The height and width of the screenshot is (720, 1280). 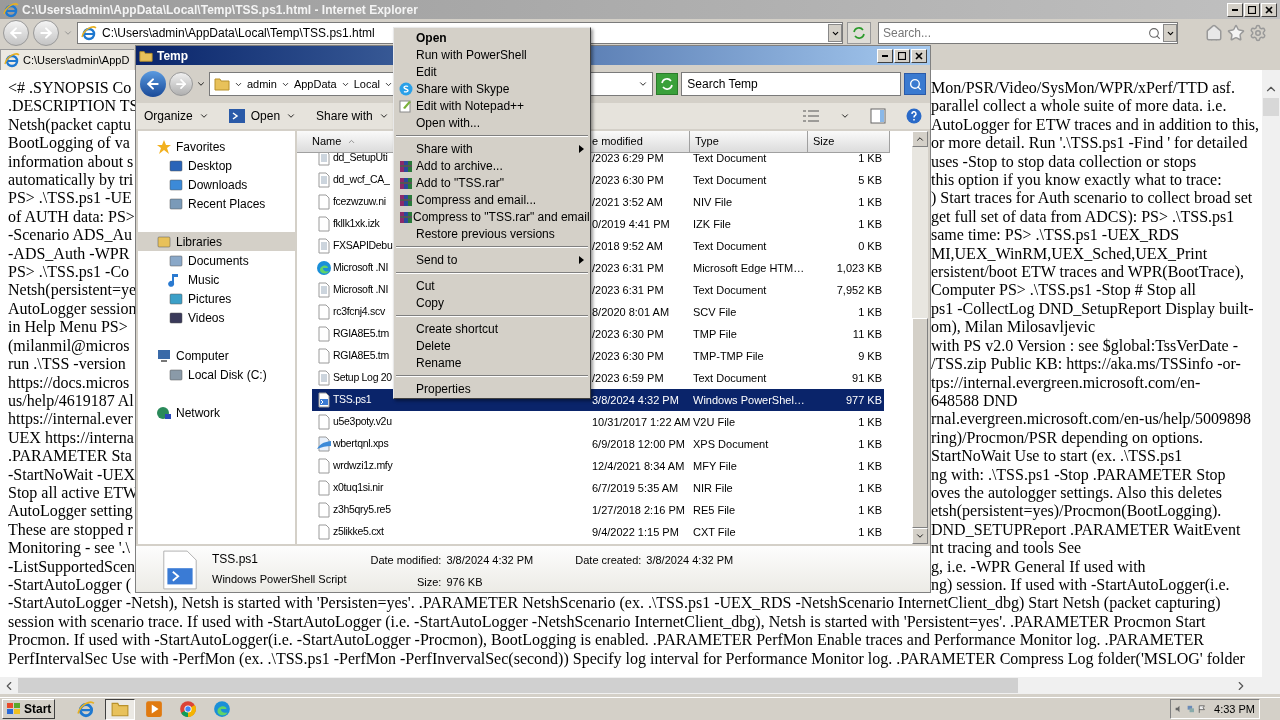 What do you see at coordinates (1083, 217) in the screenshot?
I see `page-text-line: get full set of data from ADCS): PS> .\TSS.ps1` at bounding box center [1083, 217].